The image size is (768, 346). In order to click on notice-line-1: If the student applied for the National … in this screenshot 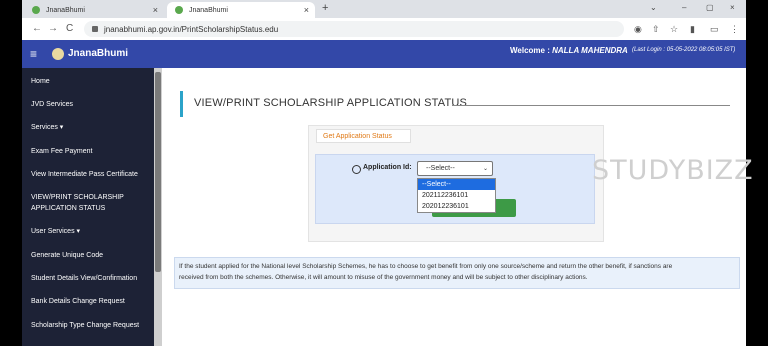, I will do `click(426, 266)`.